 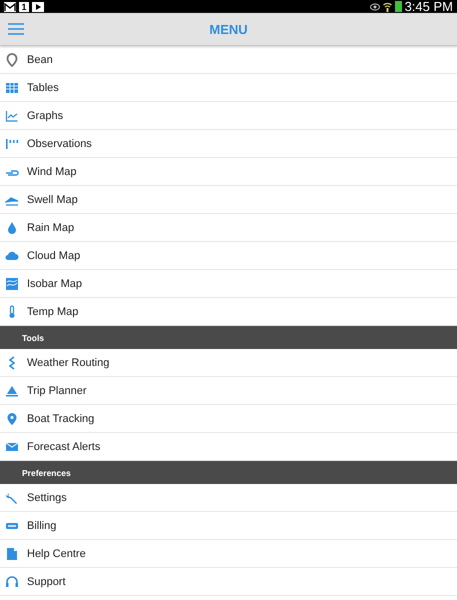 What do you see at coordinates (228, 29) in the screenshot?
I see `header-title: MENU` at bounding box center [228, 29].